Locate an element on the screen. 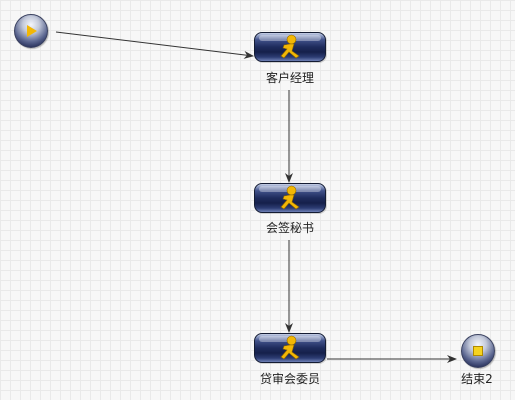 This screenshot has height=400, width=515. stop-icon is located at coordinates (478, 351).